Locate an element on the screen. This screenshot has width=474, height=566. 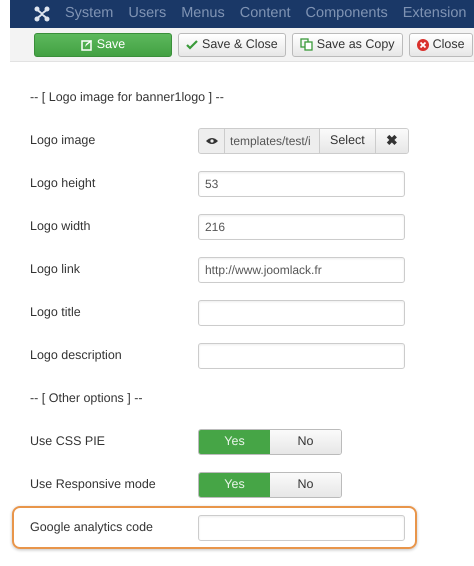
menu-item: Menus is located at coordinates (203, 14).